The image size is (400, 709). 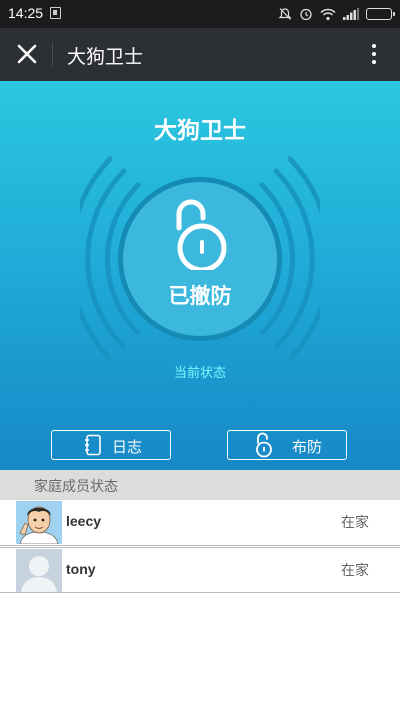 I want to click on member-name: leecy, so click(x=84, y=521).